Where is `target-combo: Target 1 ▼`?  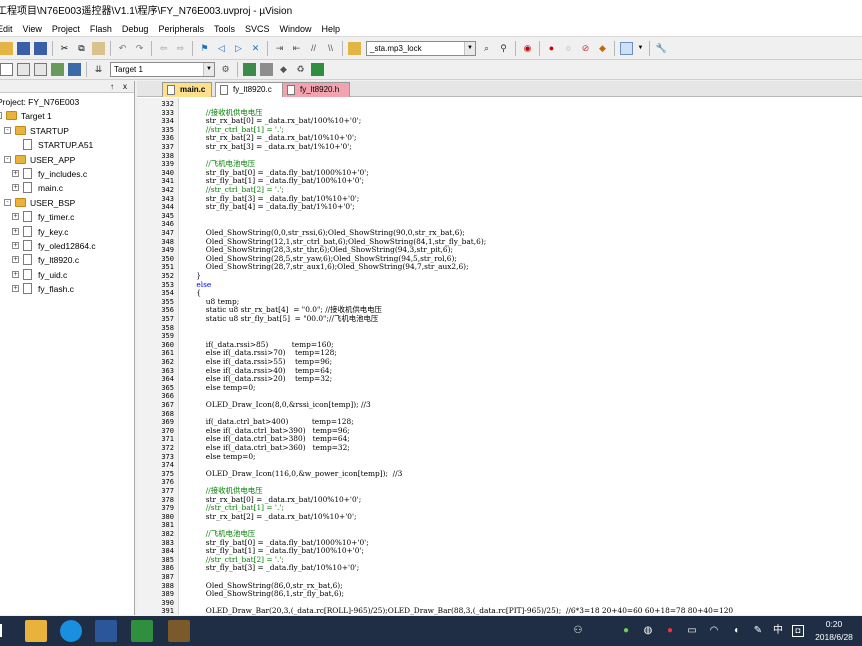 target-combo: Target 1 ▼ is located at coordinates (162, 69).